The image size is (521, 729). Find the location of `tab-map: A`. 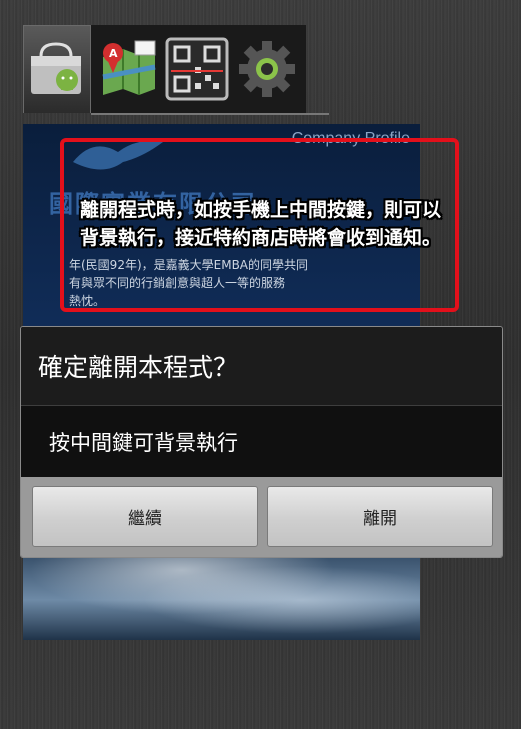

tab-map: A is located at coordinates (127, 69).